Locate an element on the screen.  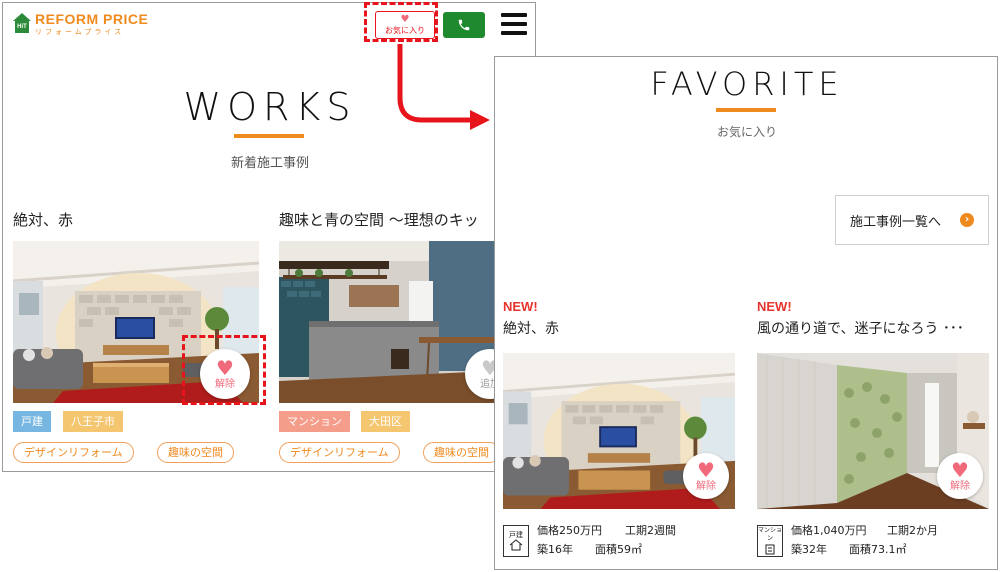
works-list-label: 施工事例一覧へ is located at coordinates (896, 222).